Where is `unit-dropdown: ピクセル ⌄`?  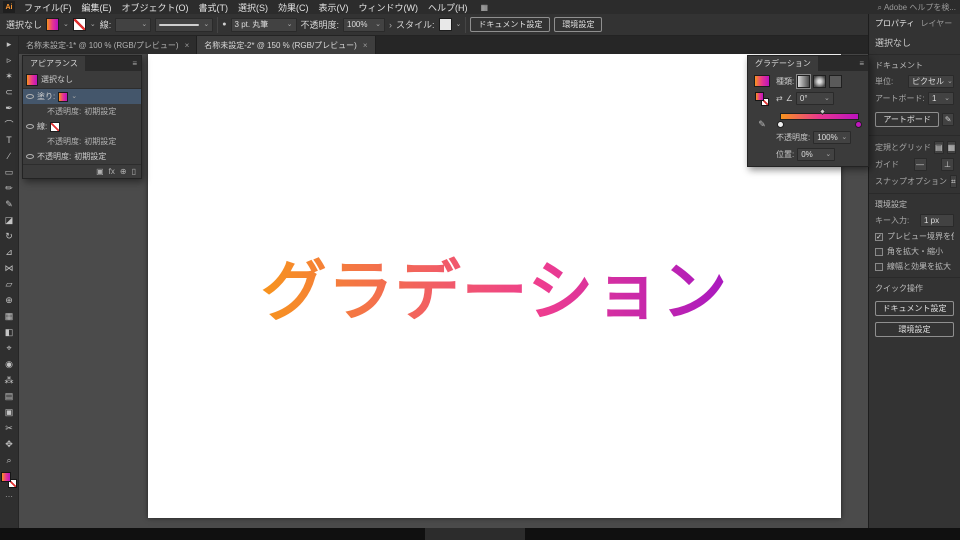 unit-dropdown: ピクセル ⌄ is located at coordinates (931, 81).